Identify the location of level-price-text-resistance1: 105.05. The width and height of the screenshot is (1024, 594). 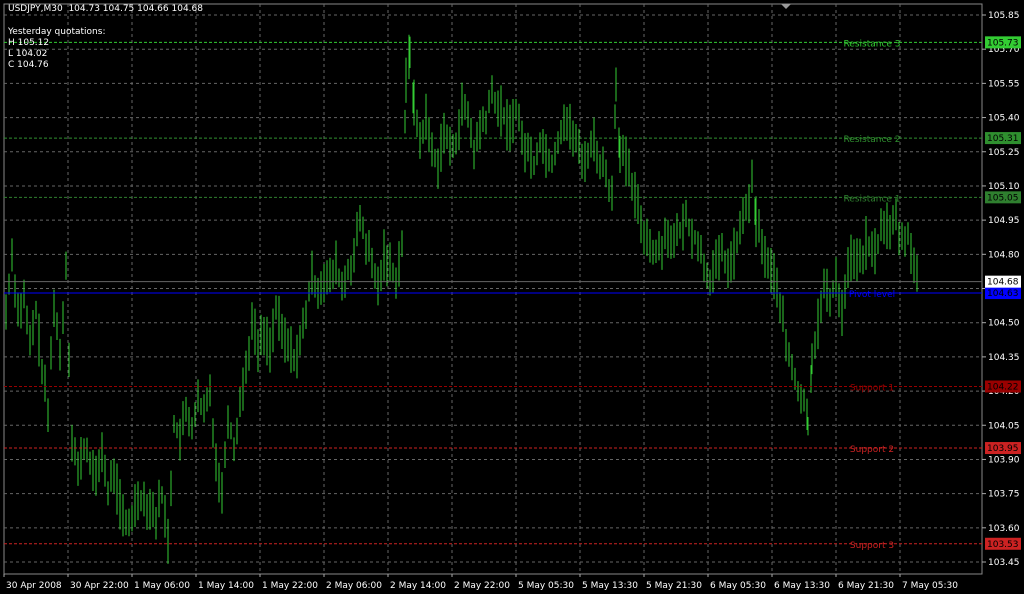
(1003, 198).